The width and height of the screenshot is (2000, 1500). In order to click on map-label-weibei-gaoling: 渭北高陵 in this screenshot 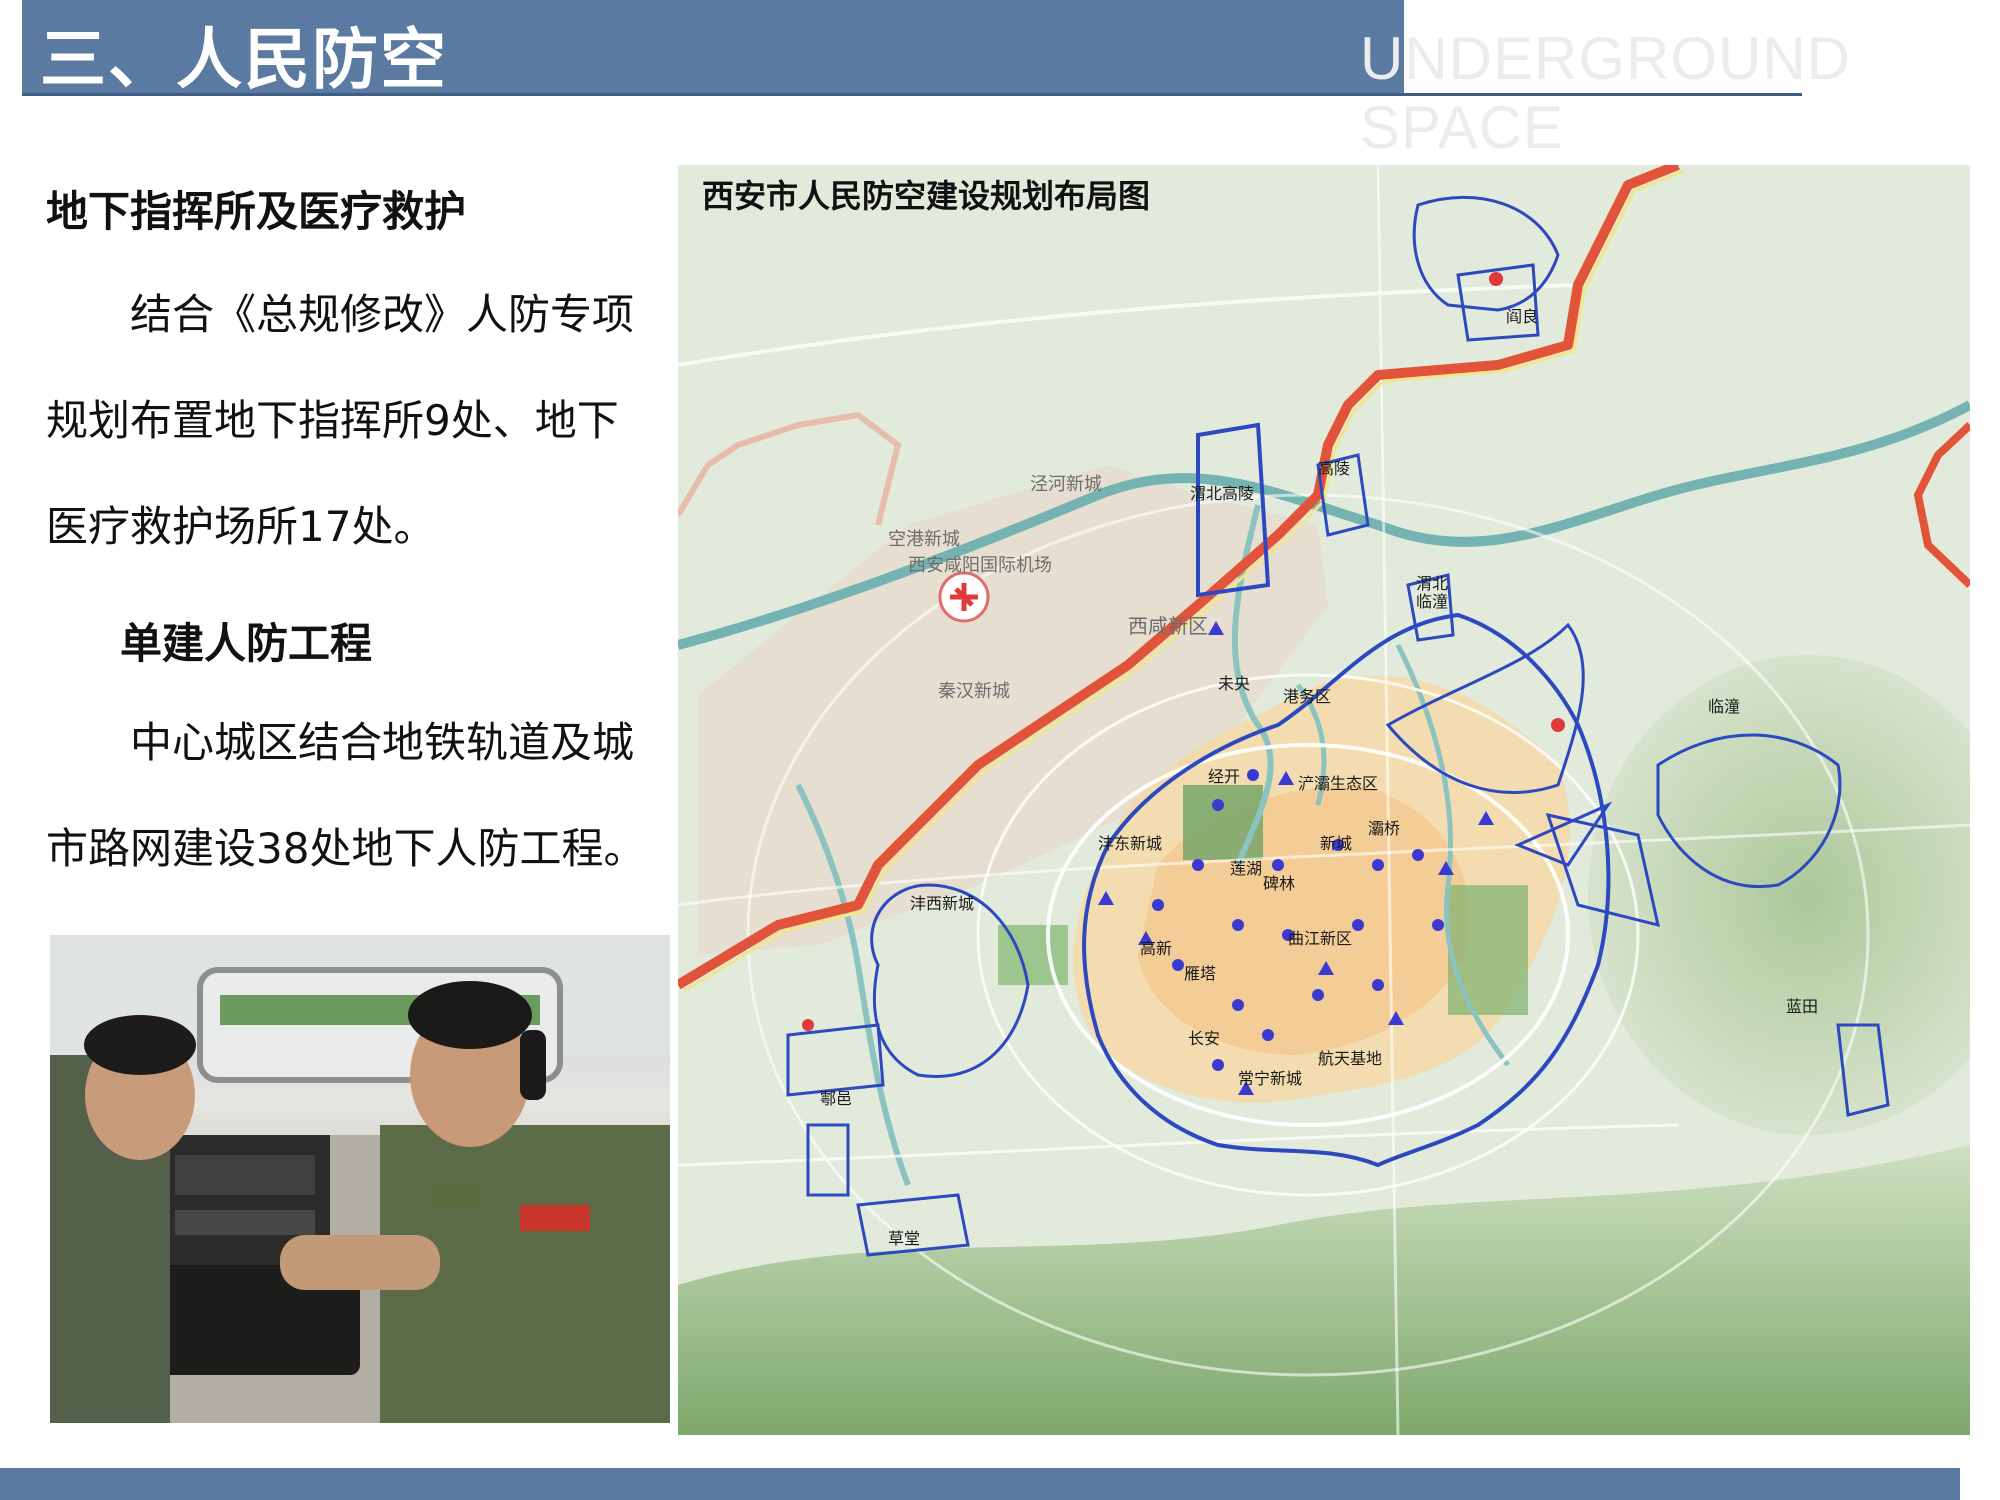, I will do `click(1222, 493)`.